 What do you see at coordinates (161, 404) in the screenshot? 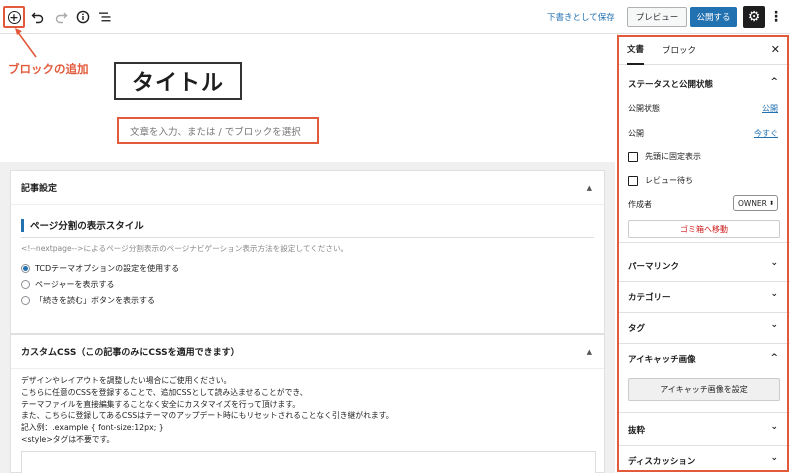
I see `description-line: テーマファイルを直接編集することなく安全にカスタマイズを行って頂けます。` at bounding box center [161, 404].